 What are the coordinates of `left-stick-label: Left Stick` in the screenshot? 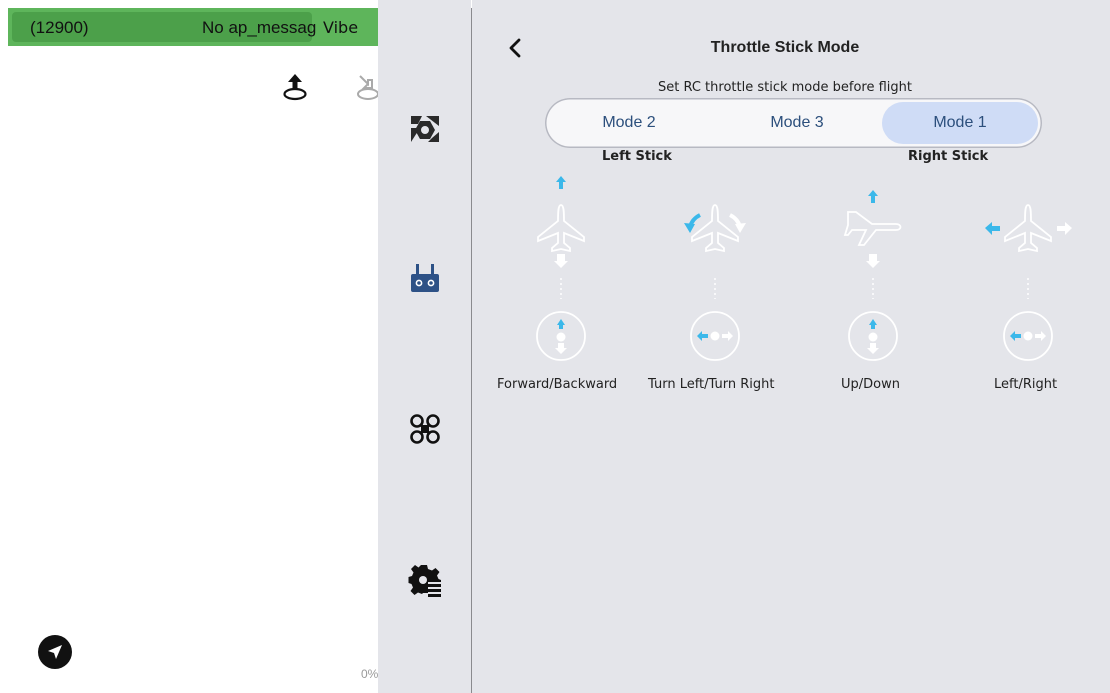 It's located at (637, 156).